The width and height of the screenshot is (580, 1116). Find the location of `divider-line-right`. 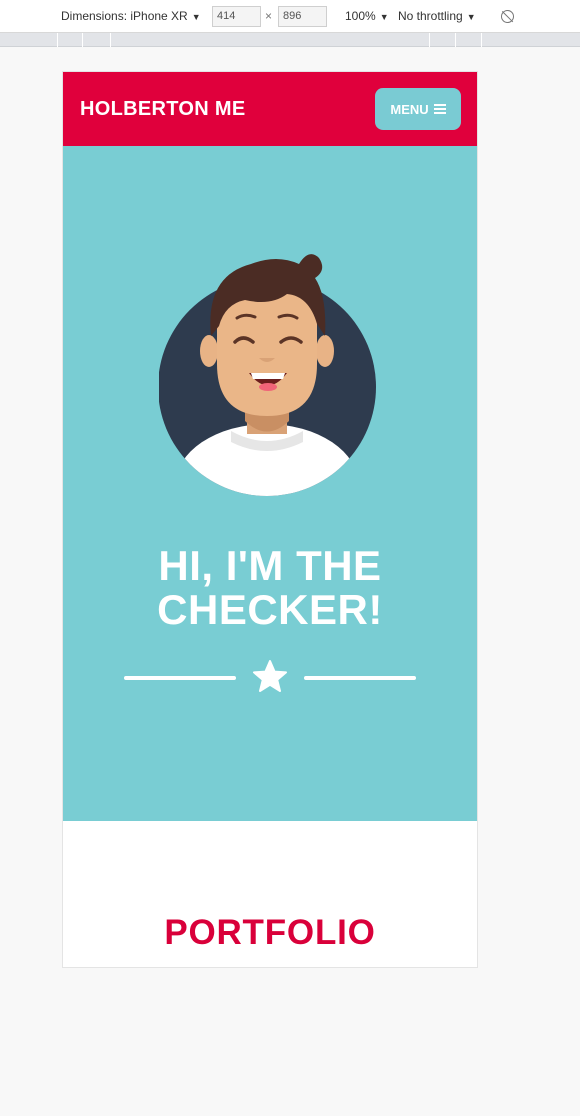

divider-line-right is located at coordinates (360, 678).